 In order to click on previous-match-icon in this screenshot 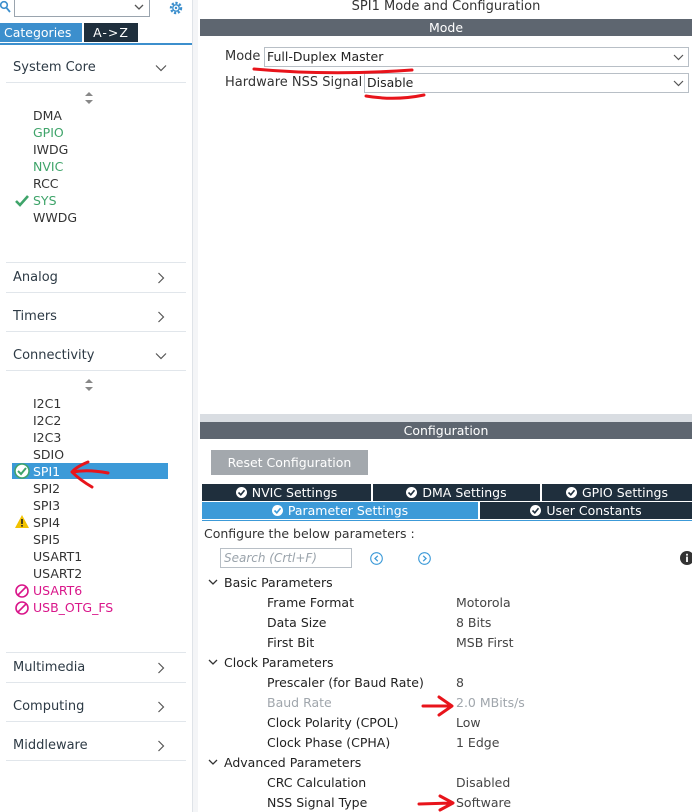, I will do `click(376, 558)`.